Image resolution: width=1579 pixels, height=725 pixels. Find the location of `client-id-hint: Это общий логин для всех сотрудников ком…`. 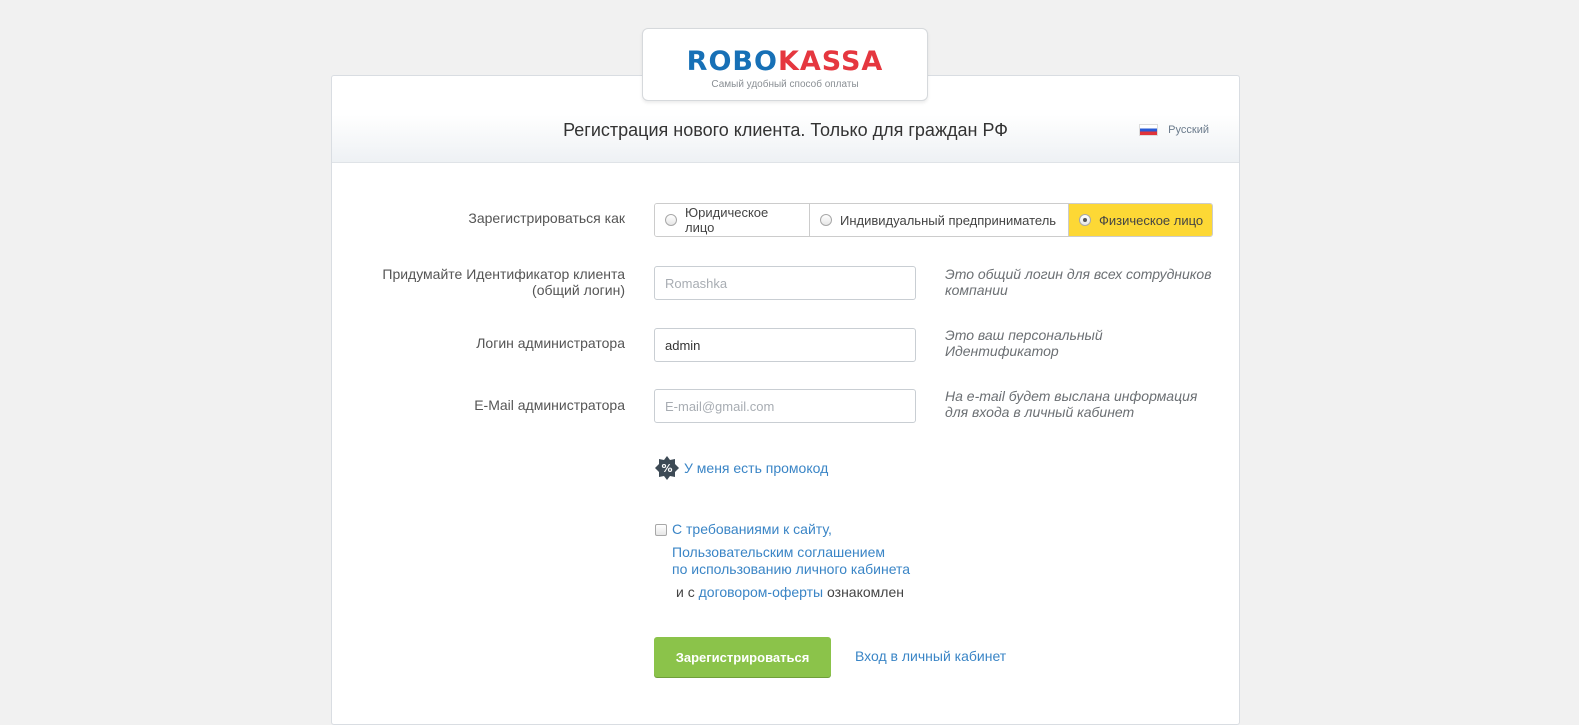

client-id-hint: Это общий логин для всех сотрудников ком… is located at coordinates (1078, 282).